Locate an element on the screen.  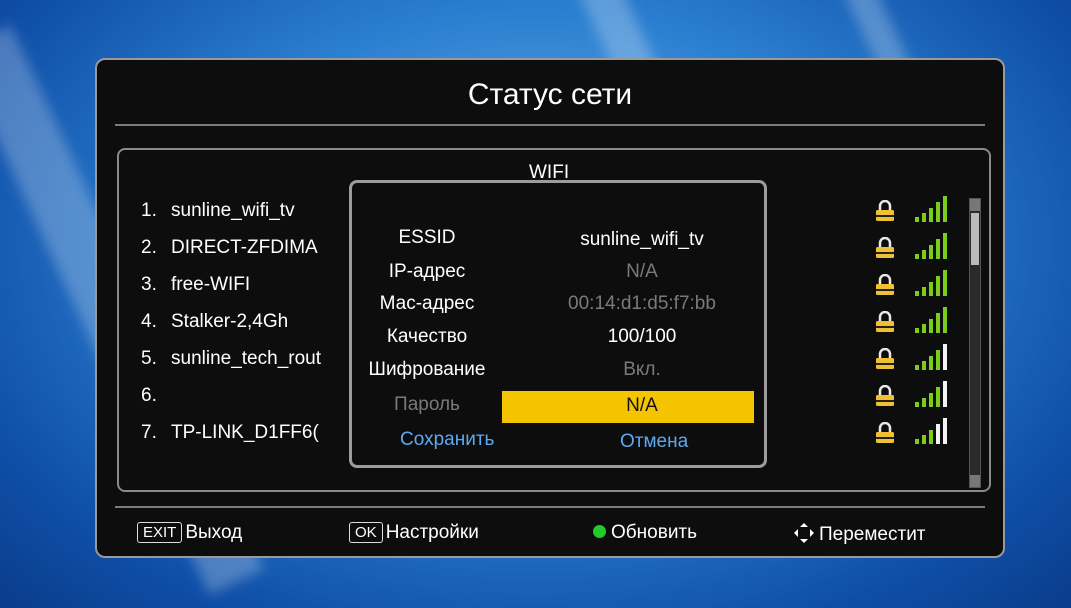
network-item-3: 3. free-WIFI is located at coordinates (195, 285).